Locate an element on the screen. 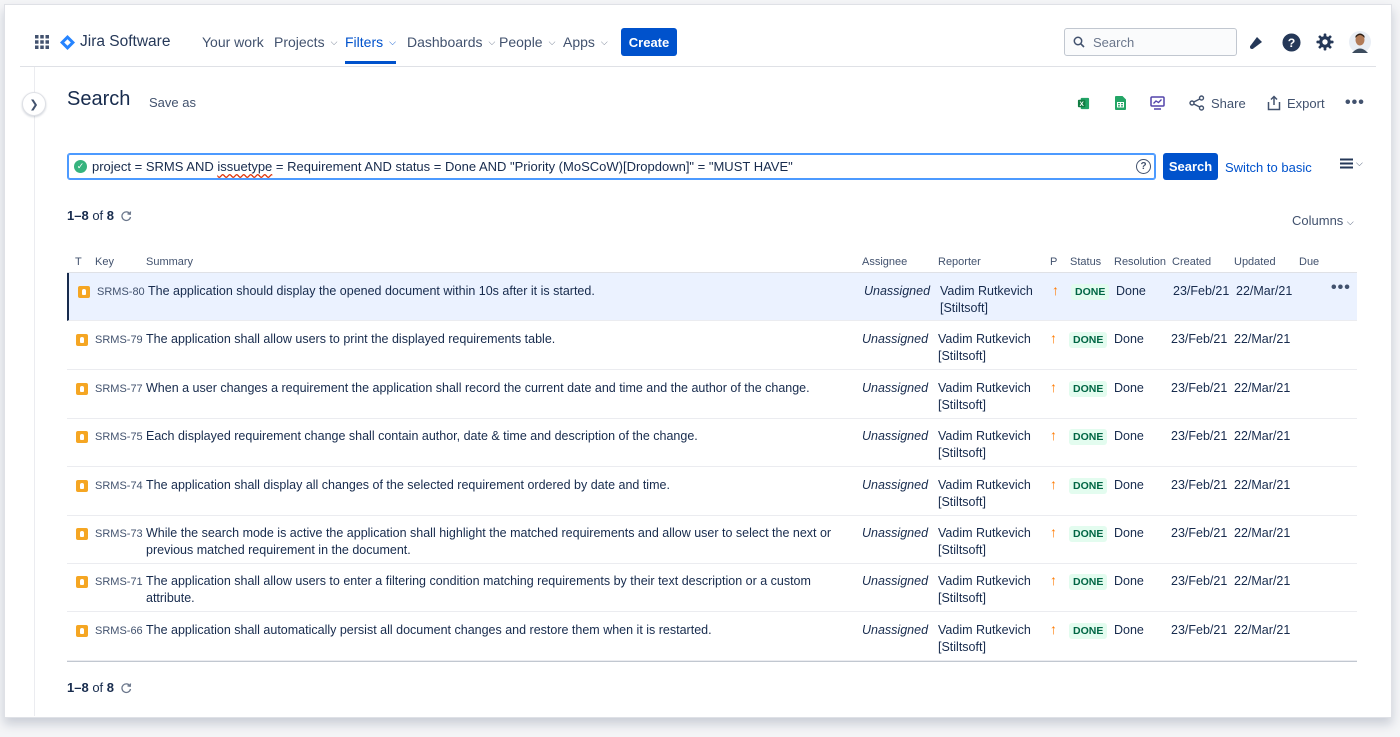  view-switcher: ⌵ is located at coordinates (1351, 163).